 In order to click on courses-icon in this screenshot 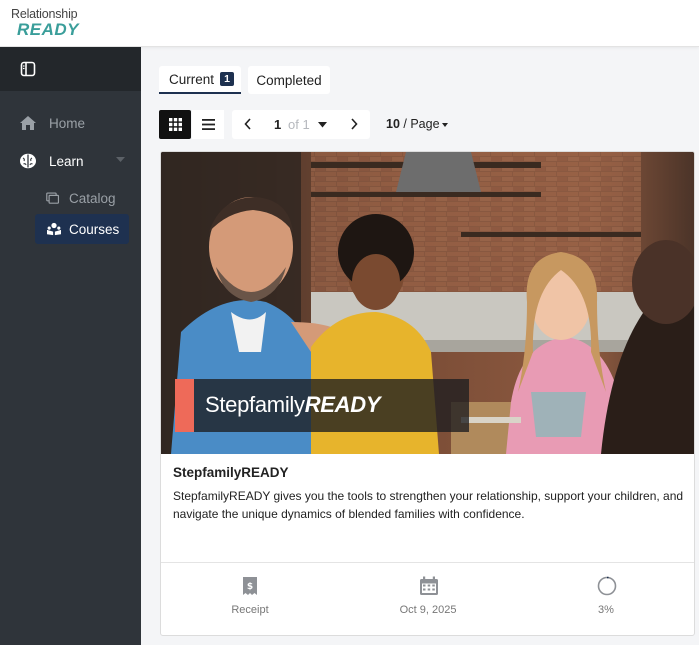, I will do `click(54, 229)`.